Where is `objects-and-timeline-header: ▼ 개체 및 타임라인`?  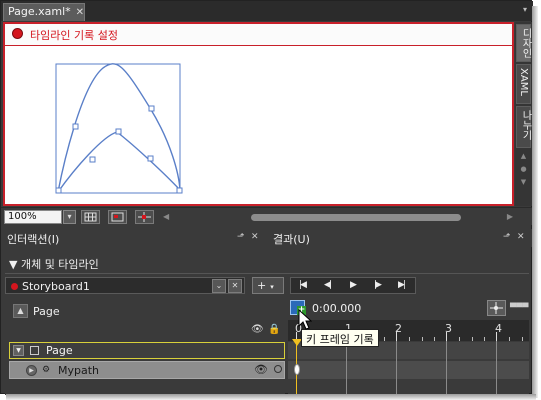
objects-and-timeline-header: ▼ 개체 및 타임라인 is located at coordinates (267, 263).